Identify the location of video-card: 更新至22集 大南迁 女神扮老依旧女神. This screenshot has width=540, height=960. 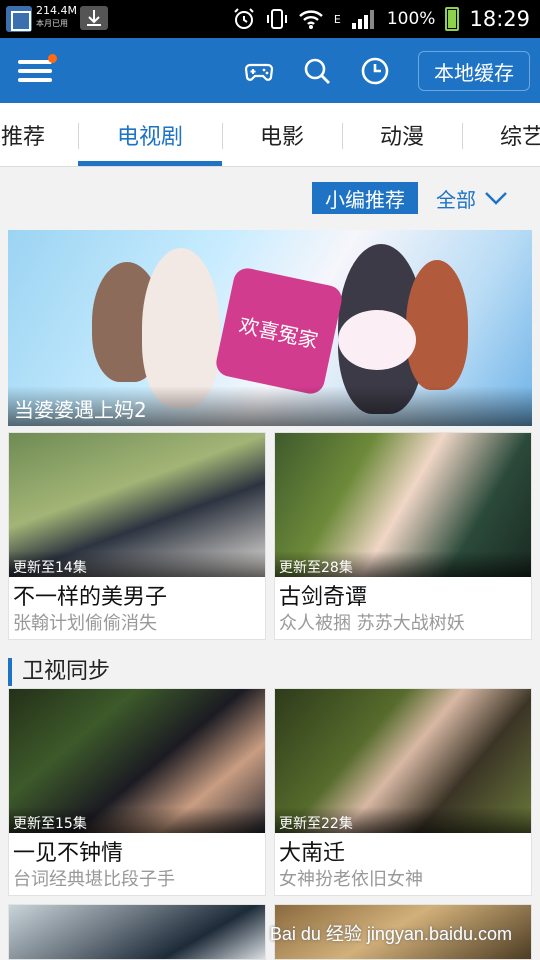
(403, 792).